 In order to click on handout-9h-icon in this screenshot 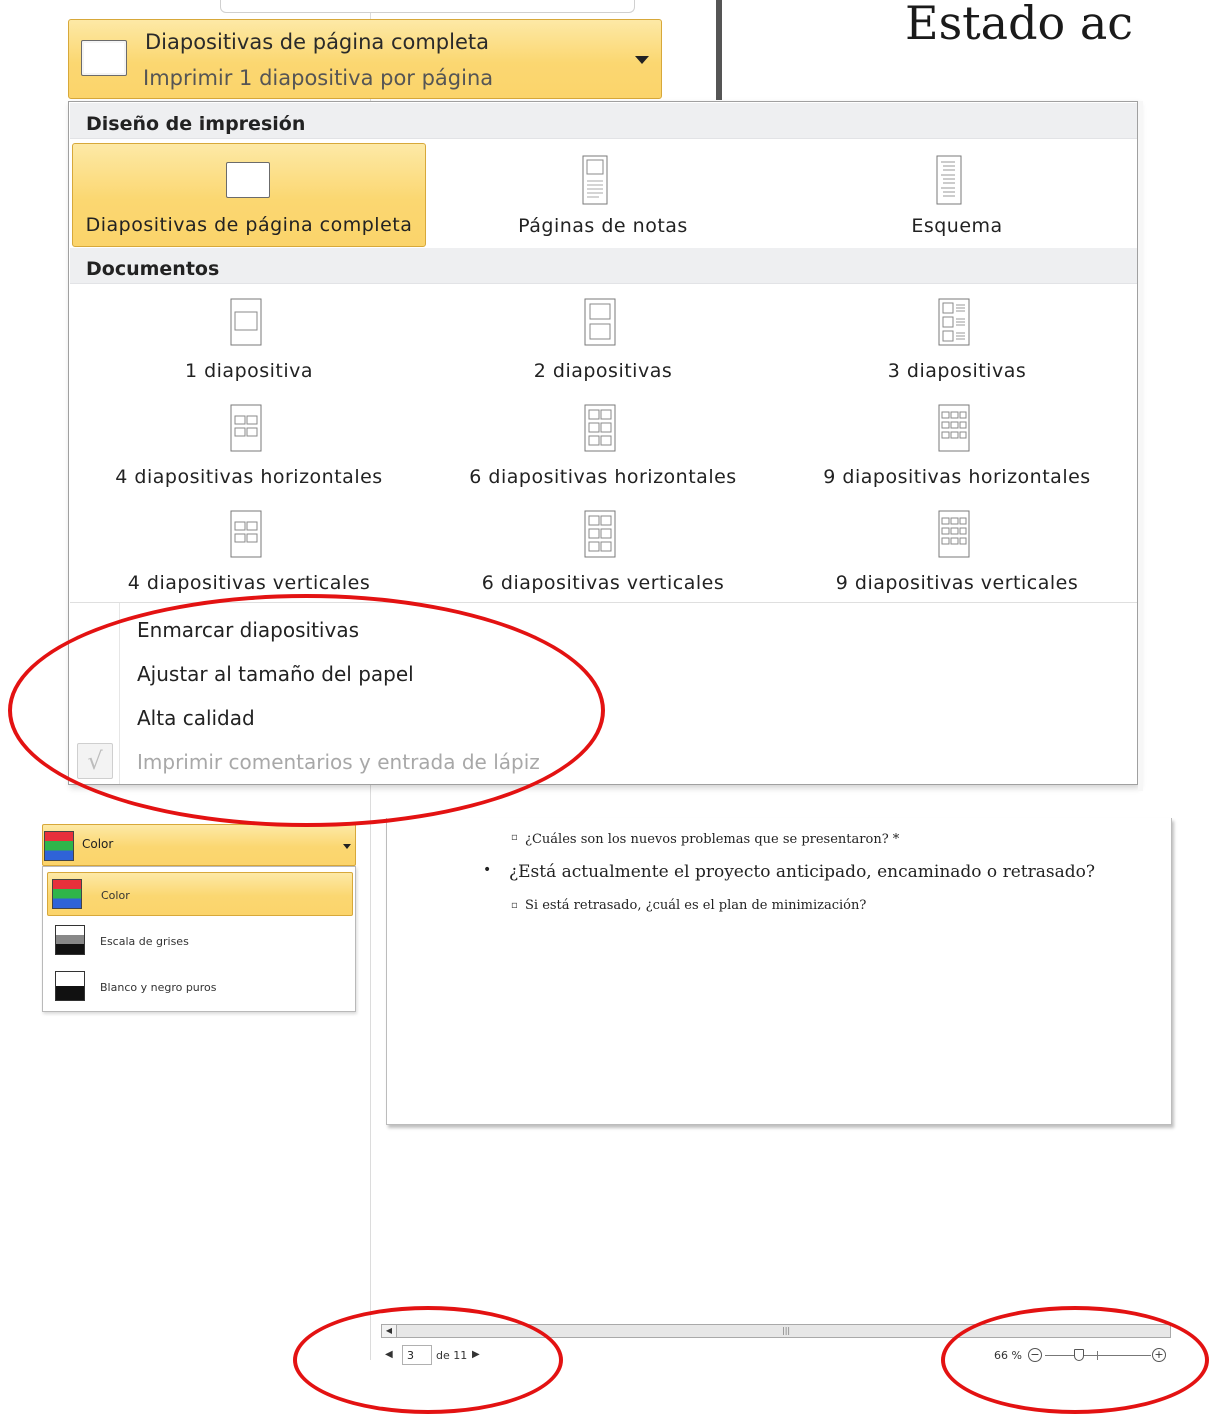, I will do `click(954, 428)`.